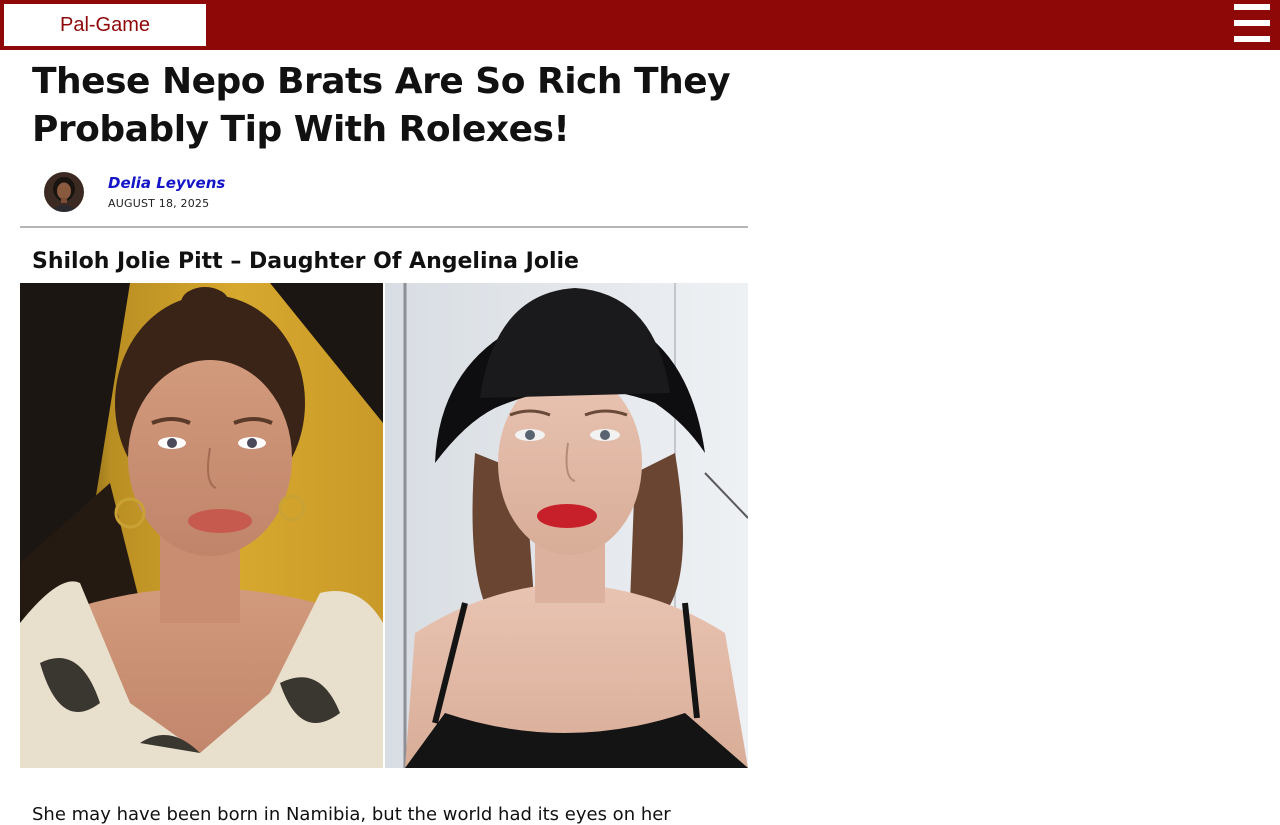 This screenshot has width=1280, height=825. What do you see at coordinates (159, 203) in the screenshot?
I see `publish-date: AUGUST 18, 2025` at bounding box center [159, 203].